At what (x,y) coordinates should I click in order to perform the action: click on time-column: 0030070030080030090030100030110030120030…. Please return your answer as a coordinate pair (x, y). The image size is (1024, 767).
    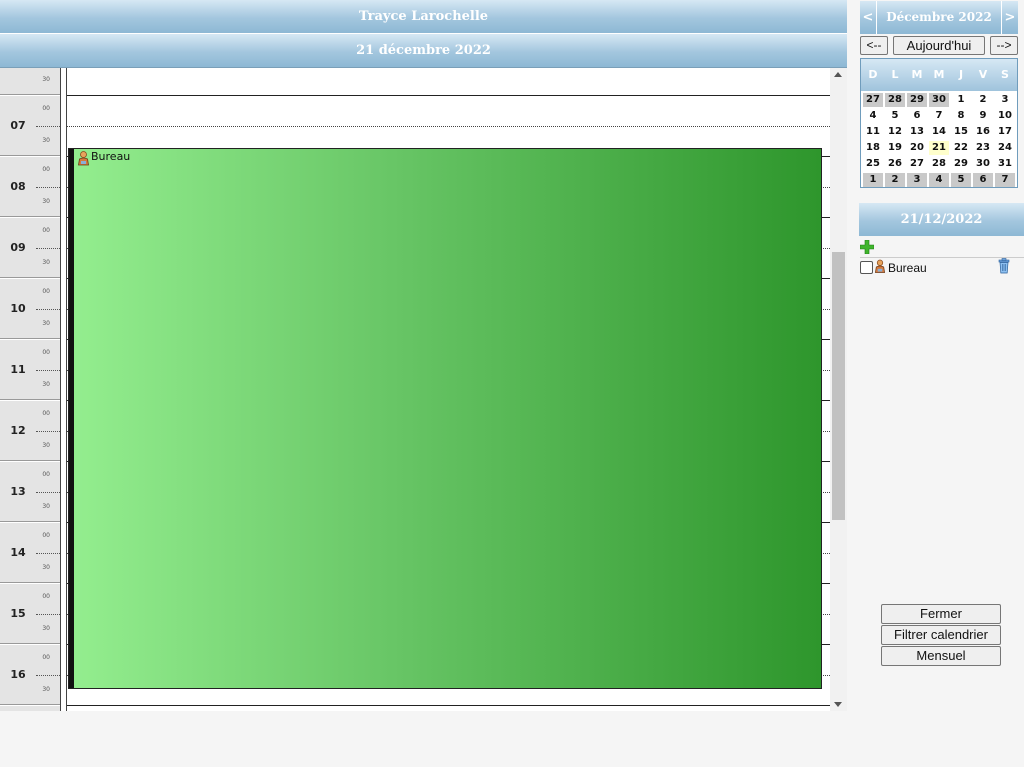
    Looking at the image, I should click on (30, 389).